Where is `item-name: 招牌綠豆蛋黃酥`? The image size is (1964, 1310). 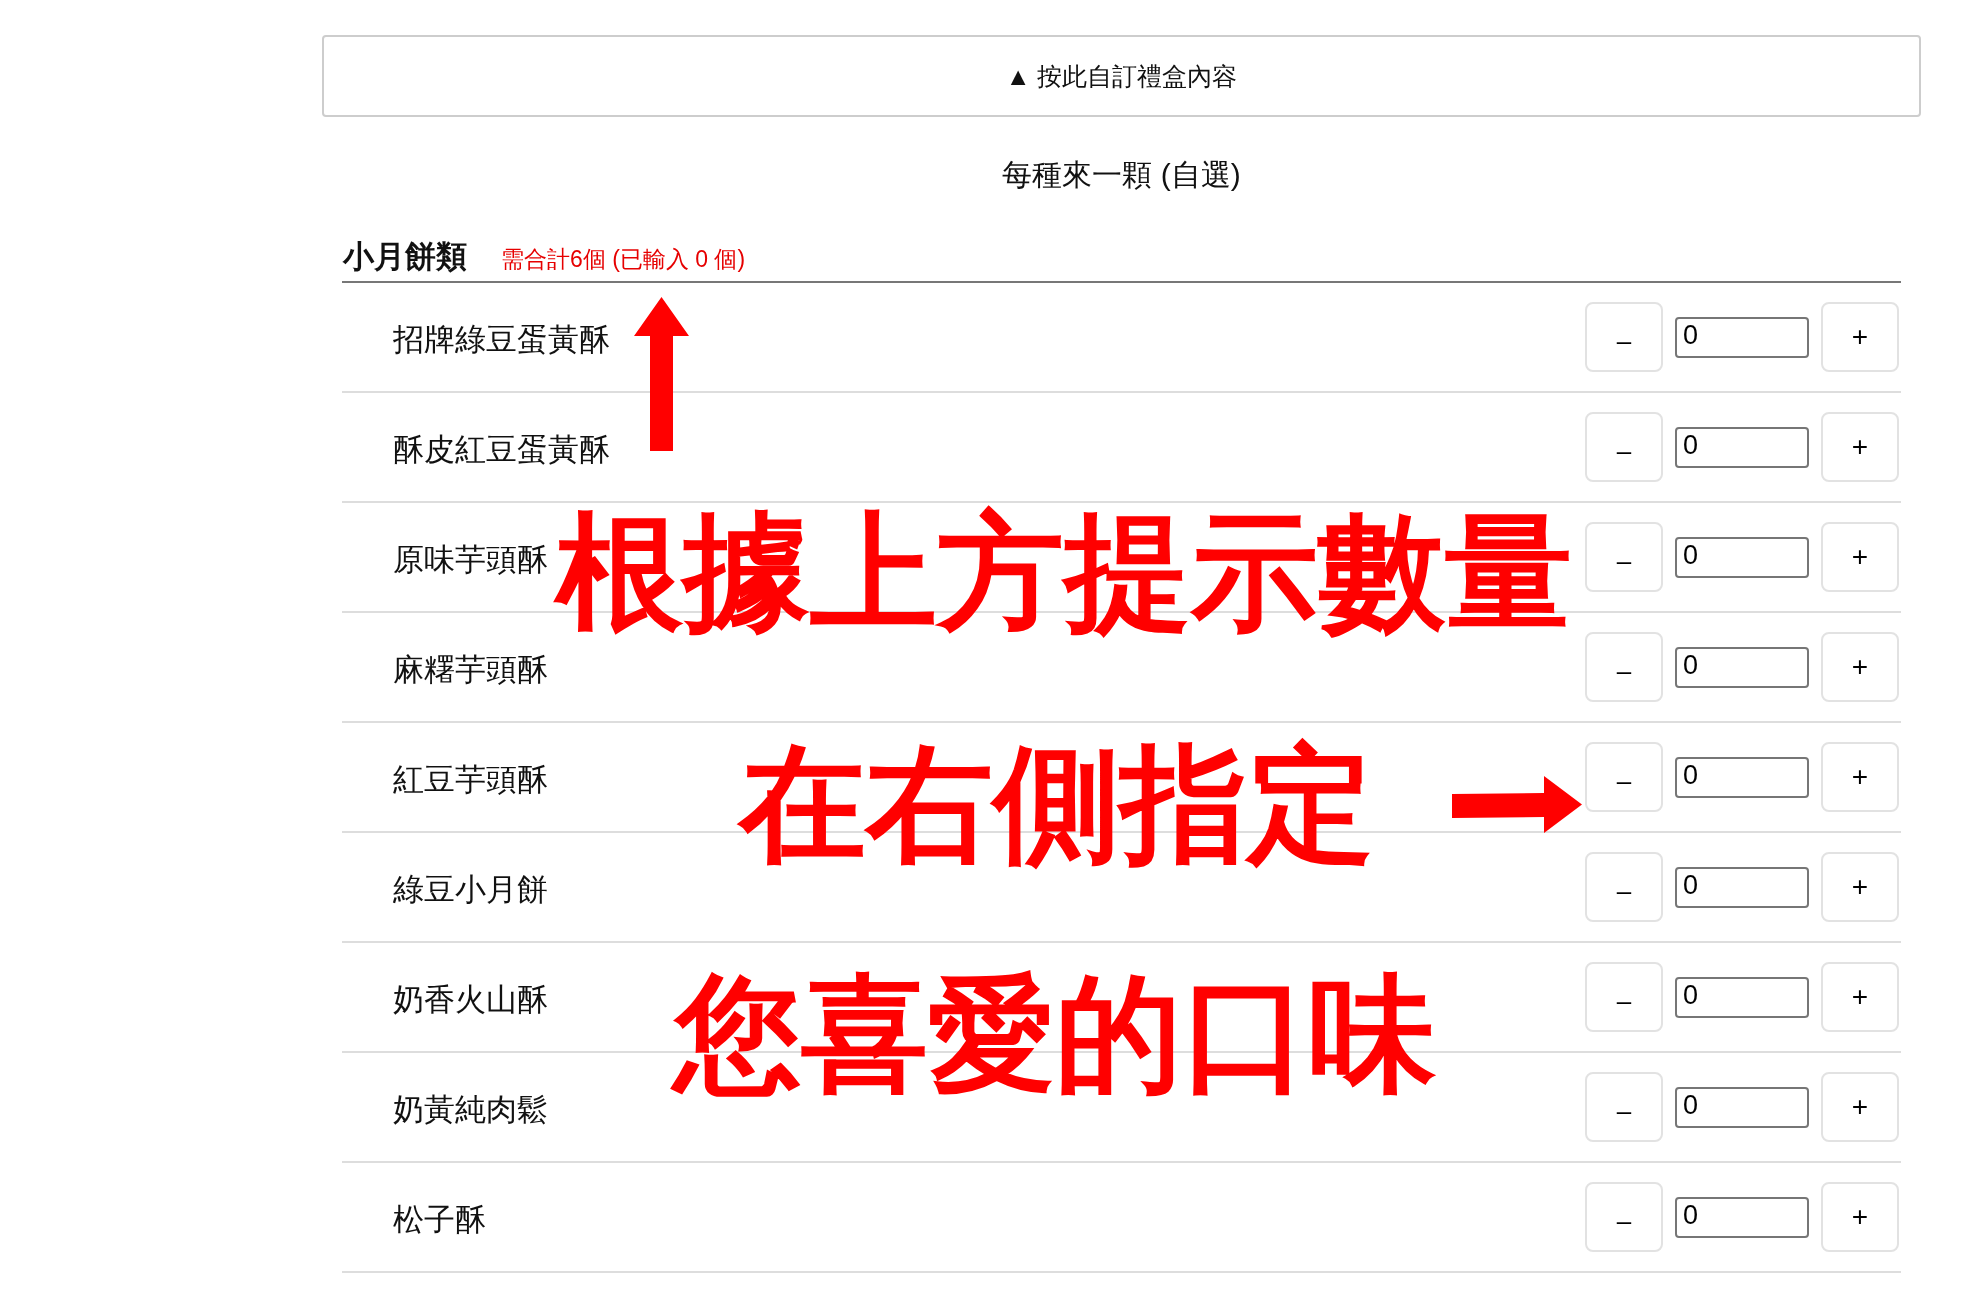 item-name: 招牌綠豆蛋黃酥 is located at coordinates (501, 340).